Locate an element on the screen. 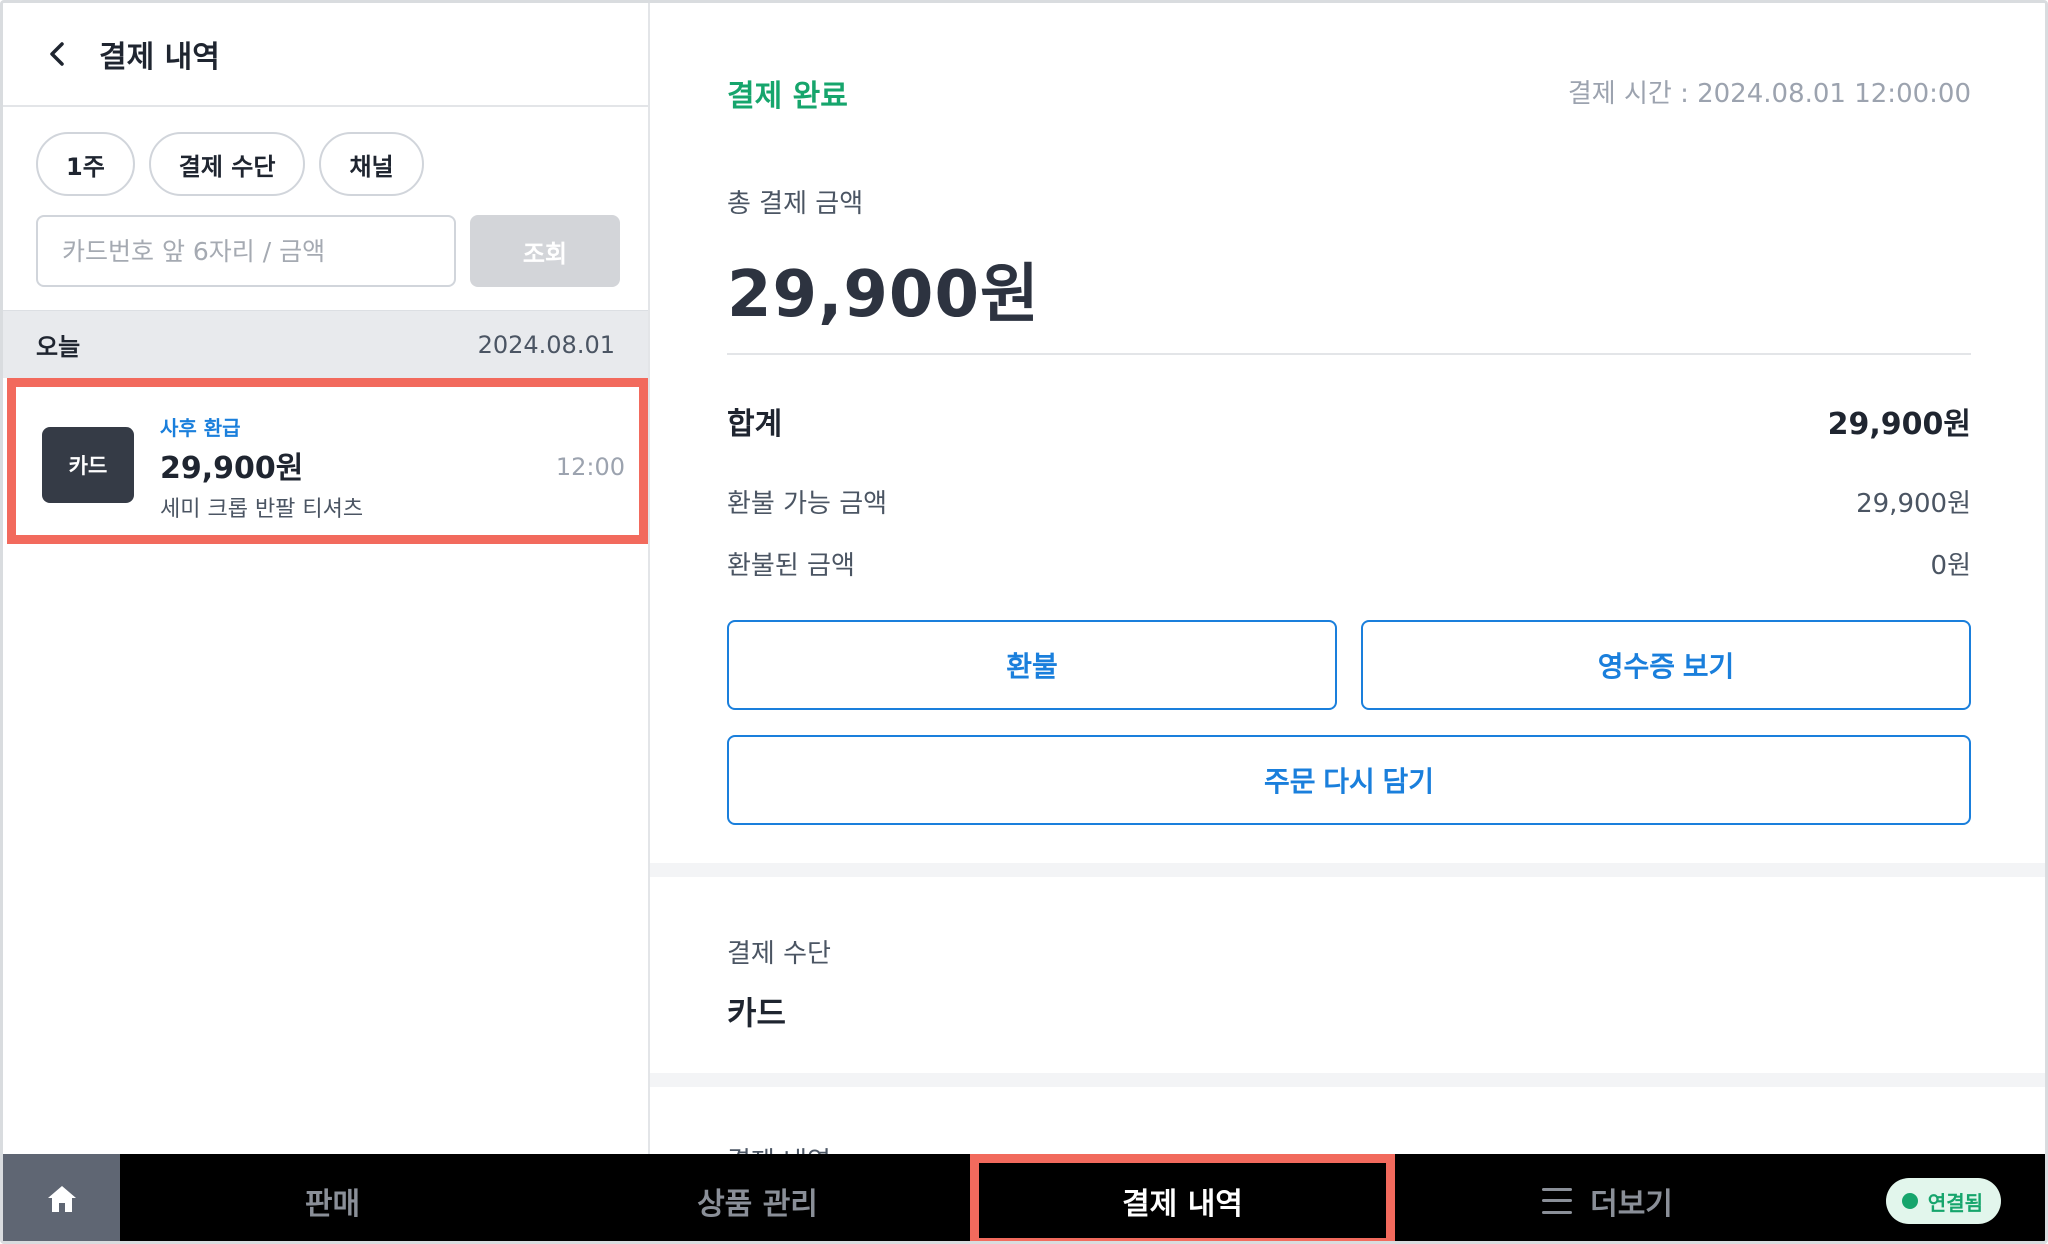 The image size is (2048, 1244). reorder-button: 주문 다시 담기 is located at coordinates (1349, 780).